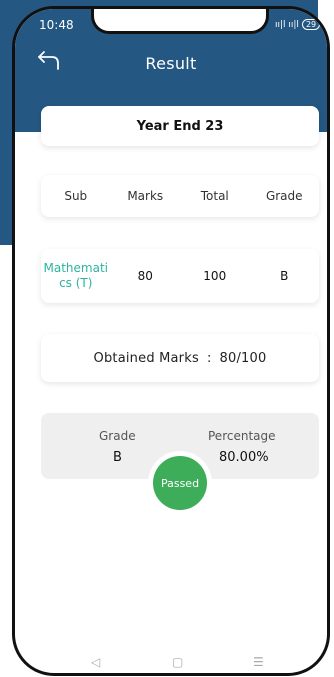 Image resolution: width=334 pixels, height=677 pixels. What do you see at coordinates (75, 268) in the screenshot?
I see `subject-name-line1: Mathemati` at bounding box center [75, 268].